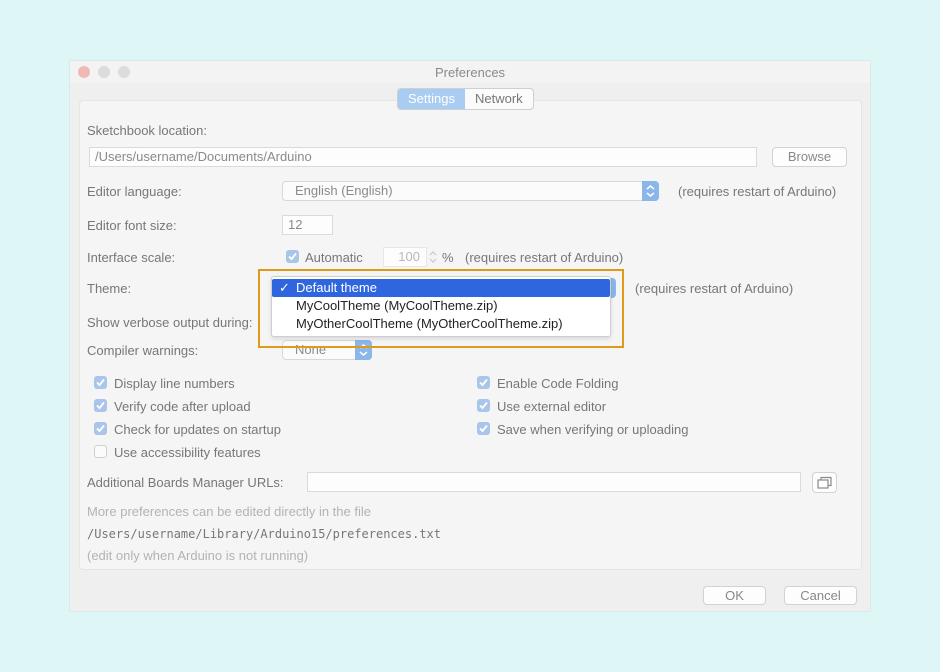 The image size is (940, 672). What do you see at coordinates (100, 451) in the screenshot?
I see `use-accessibility-features-checkbox` at bounding box center [100, 451].